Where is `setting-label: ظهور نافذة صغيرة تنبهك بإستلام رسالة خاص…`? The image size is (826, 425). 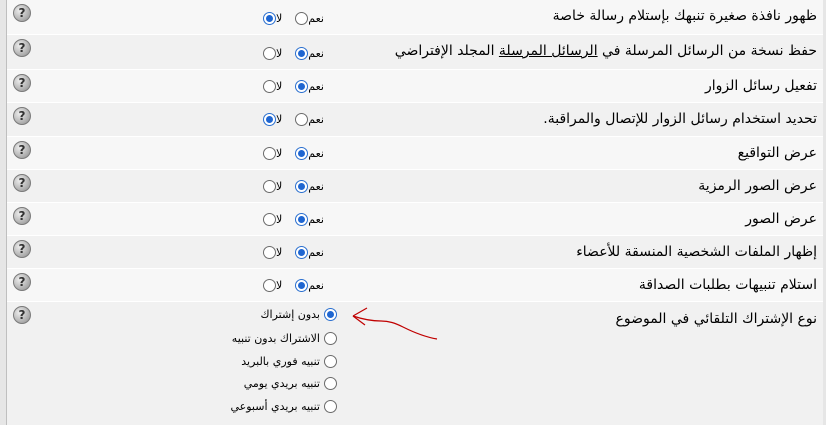
setting-label: ظهور نافذة صغيرة تنبهك بإستلام رسالة خاص… is located at coordinates (684, 16).